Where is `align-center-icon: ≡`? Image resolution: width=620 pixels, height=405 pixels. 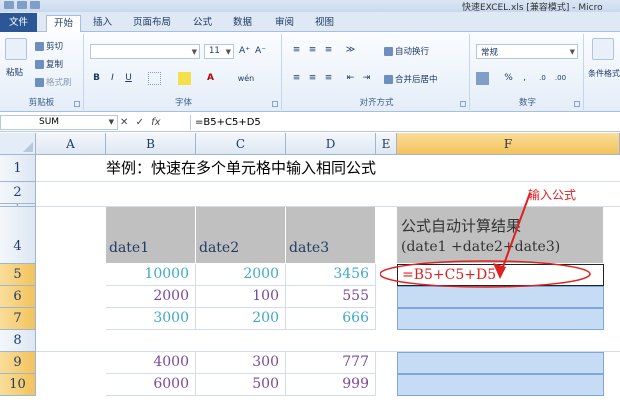
align-center-icon: ≡ is located at coordinates (312, 78).